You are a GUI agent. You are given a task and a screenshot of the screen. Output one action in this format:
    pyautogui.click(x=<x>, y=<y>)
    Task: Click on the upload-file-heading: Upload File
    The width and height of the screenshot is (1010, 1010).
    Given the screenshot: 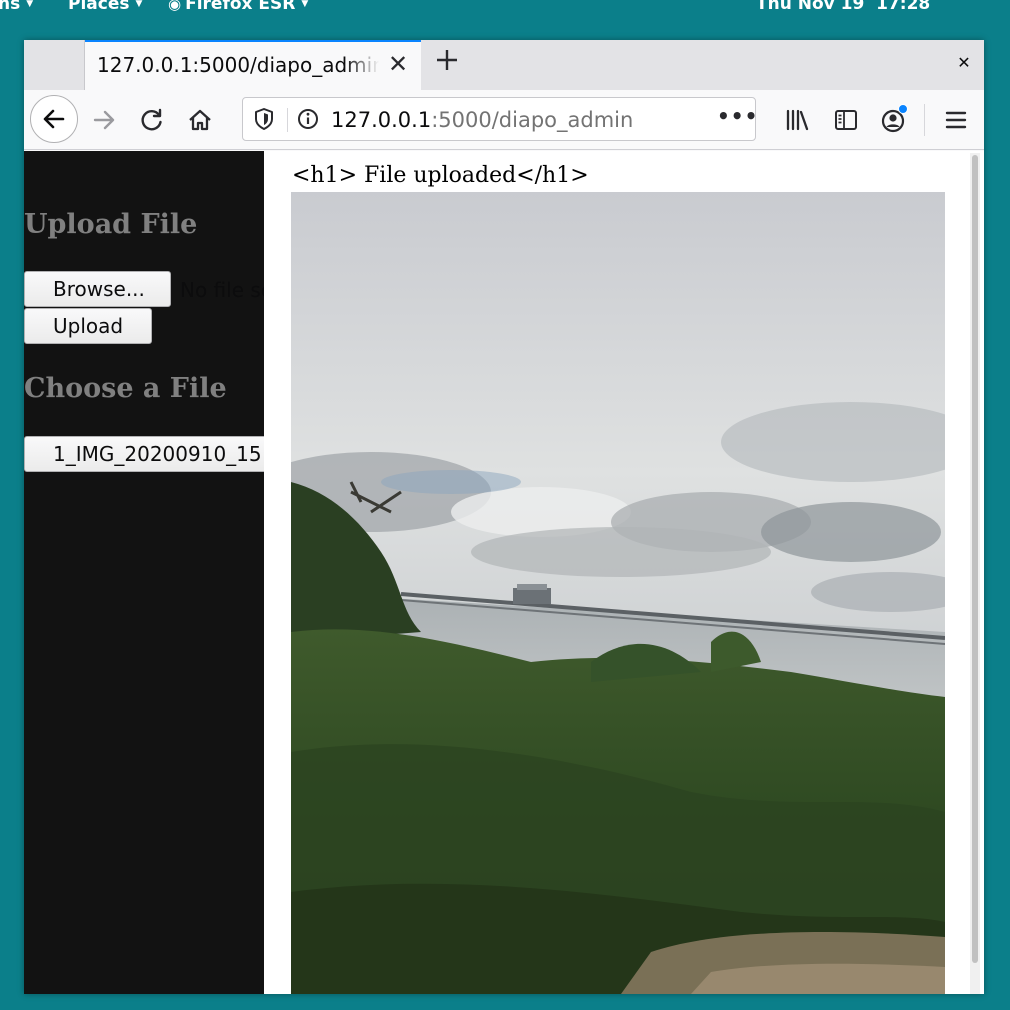 What is the action you would take?
    pyautogui.click(x=111, y=224)
    